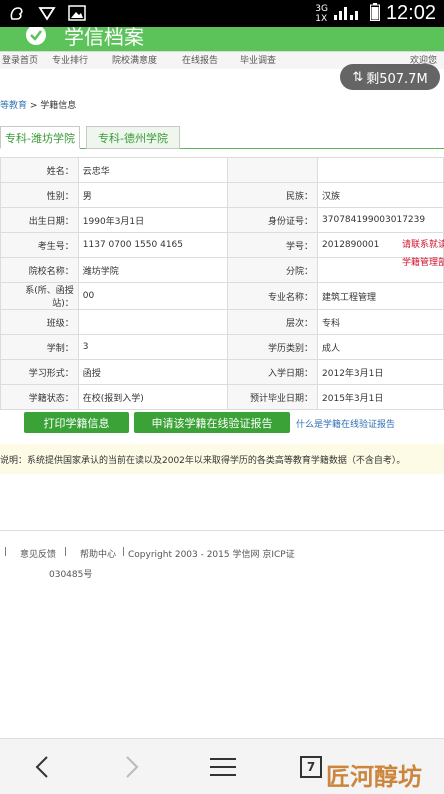 This screenshot has width=444, height=794. Describe the element at coordinates (13, 106) in the screenshot. I see `breadcrumb-parent: 等教育` at that location.